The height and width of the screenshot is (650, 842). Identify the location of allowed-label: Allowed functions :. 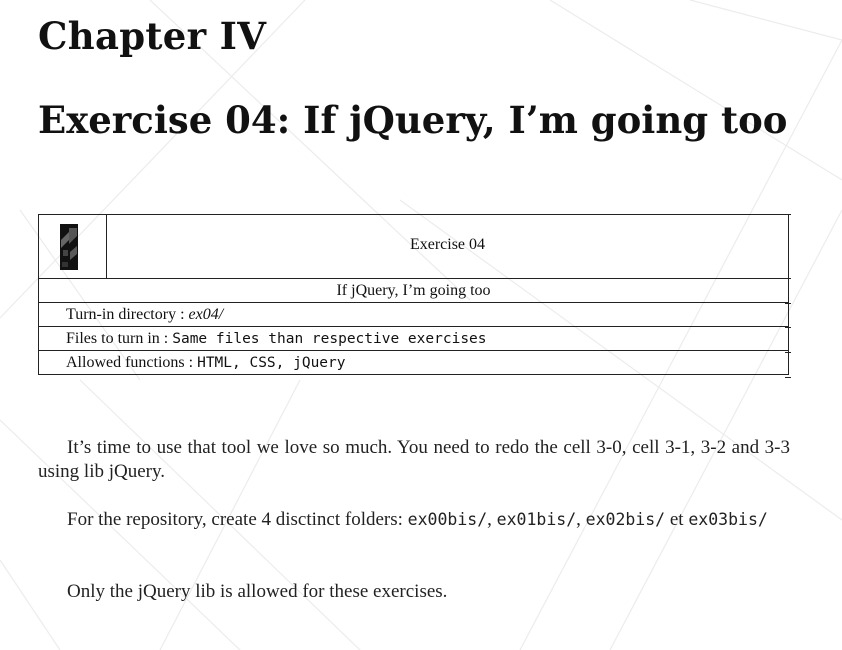
(132, 362).